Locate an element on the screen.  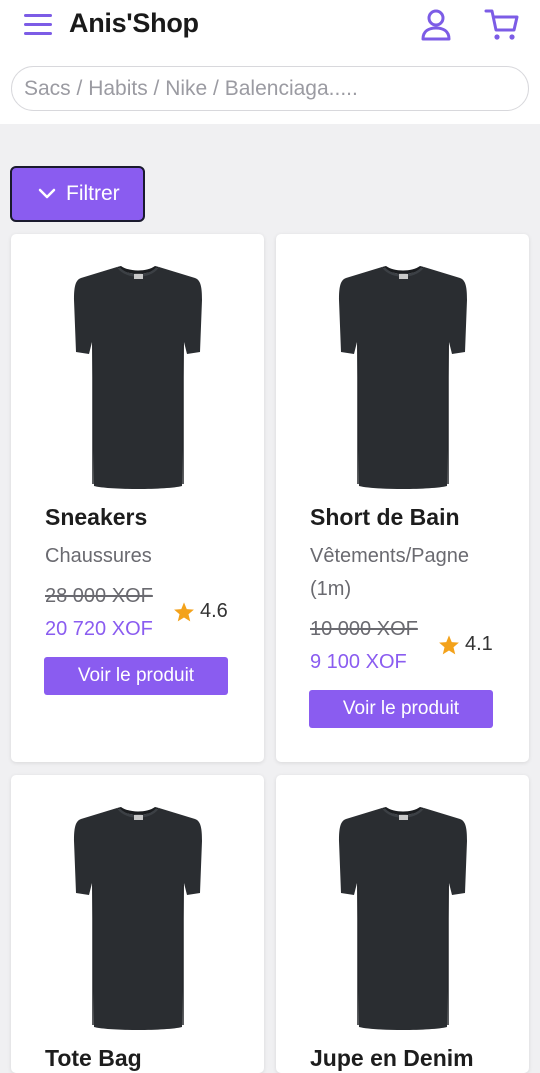
product-category: Vêtements/Pagne (1m) is located at coordinates (389, 572).